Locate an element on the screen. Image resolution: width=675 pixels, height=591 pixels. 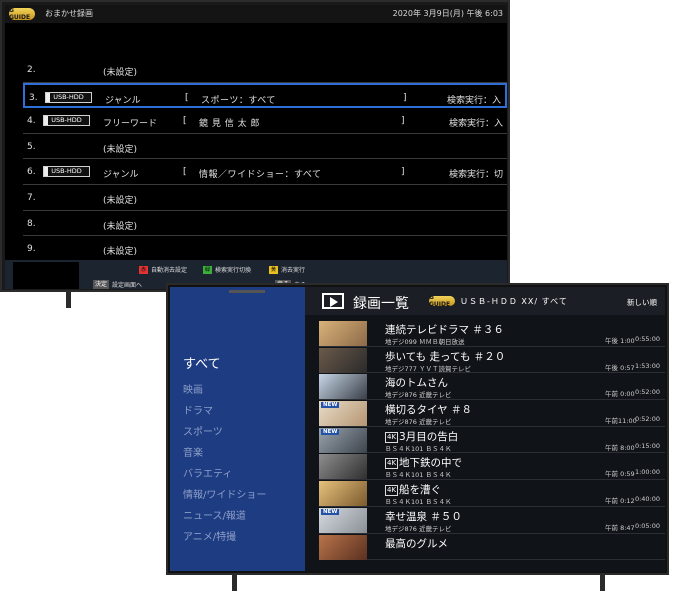
recording-row: NEW 4K 3月目の告白 ＢＳ４Ｋ101 ＢＳ４Ｋ 午前 8:00 0:15:00 is located at coordinates (492, 440).